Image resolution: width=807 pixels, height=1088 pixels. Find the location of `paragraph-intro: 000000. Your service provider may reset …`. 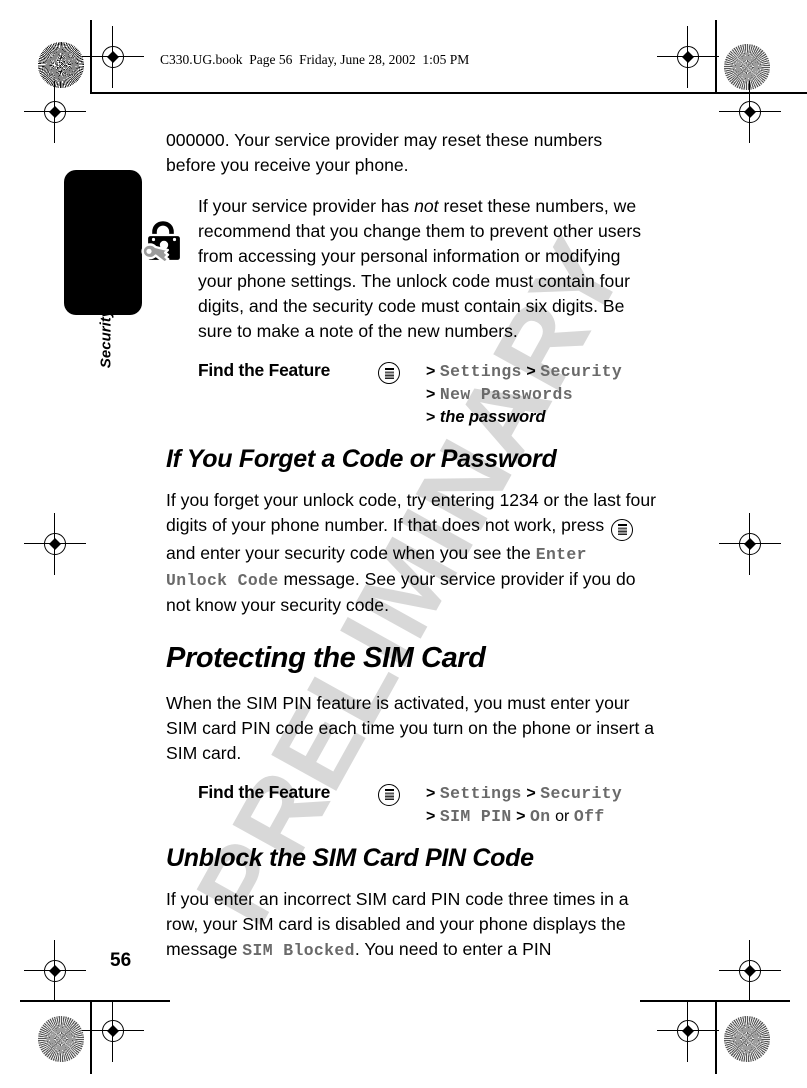

paragraph-intro: 000000. Your service provider may reset … is located at coordinates (384, 152).